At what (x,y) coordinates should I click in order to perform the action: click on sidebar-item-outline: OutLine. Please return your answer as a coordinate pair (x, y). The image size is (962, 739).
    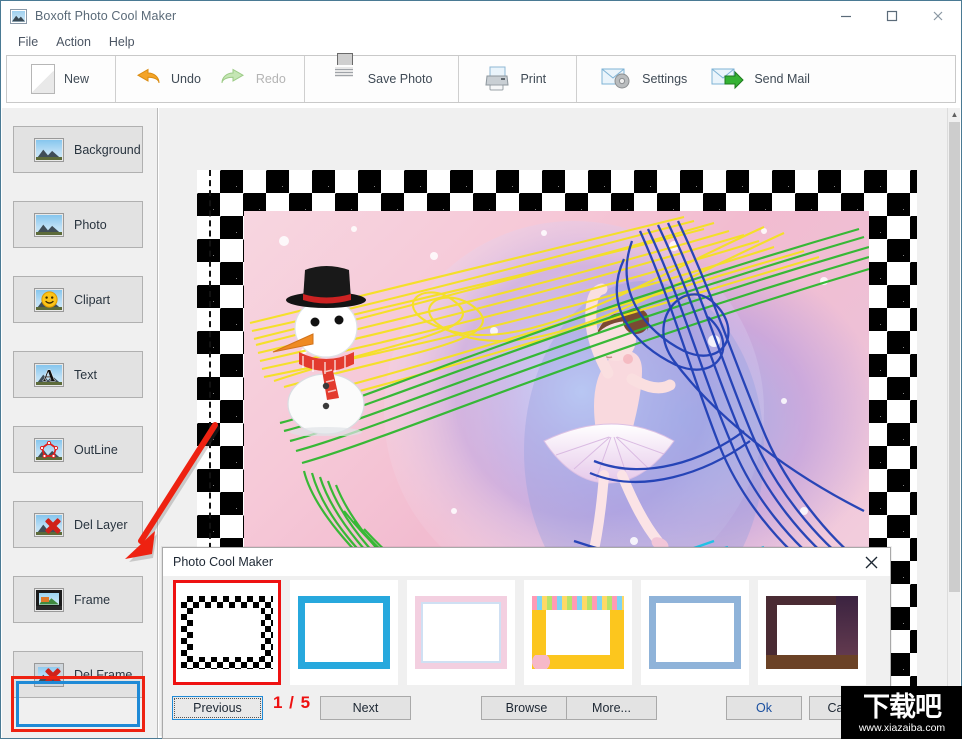
    Looking at the image, I should click on (78, 449).